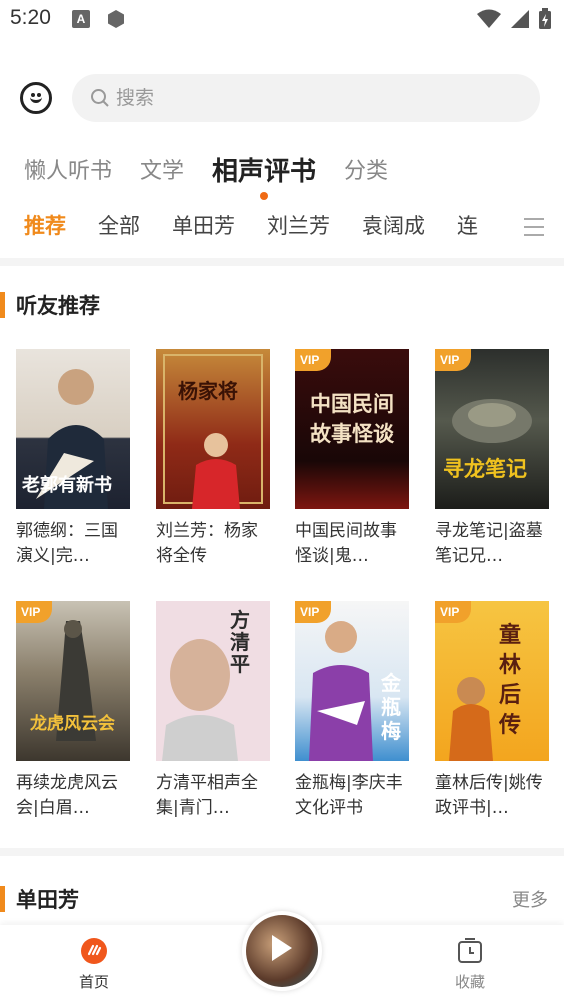  I want to click on book-card: 金瓶梅 VIP 金瓶梅|李庆丰文化评书, so click(352, 711).